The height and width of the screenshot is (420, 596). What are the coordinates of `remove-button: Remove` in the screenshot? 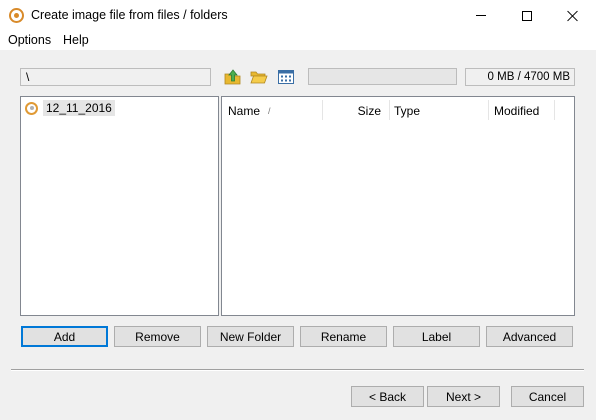 It's located at (157, 336).